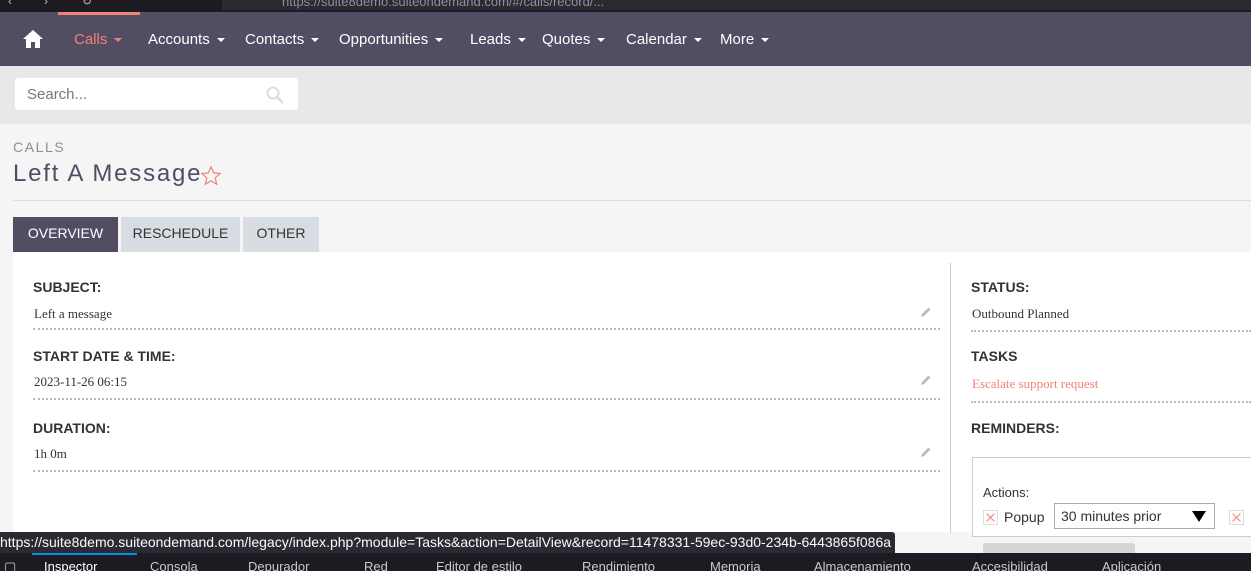 The width and height of the screenshot is (1251, 571). Describe the element at coordinates (990, 517) in the screenshot. I see `popup-checkbox` at that location.